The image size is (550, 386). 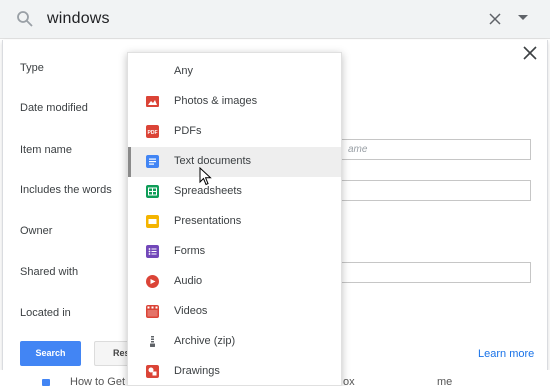 I want to click on type-option-audio: Audio, so click(x=234, y=282).